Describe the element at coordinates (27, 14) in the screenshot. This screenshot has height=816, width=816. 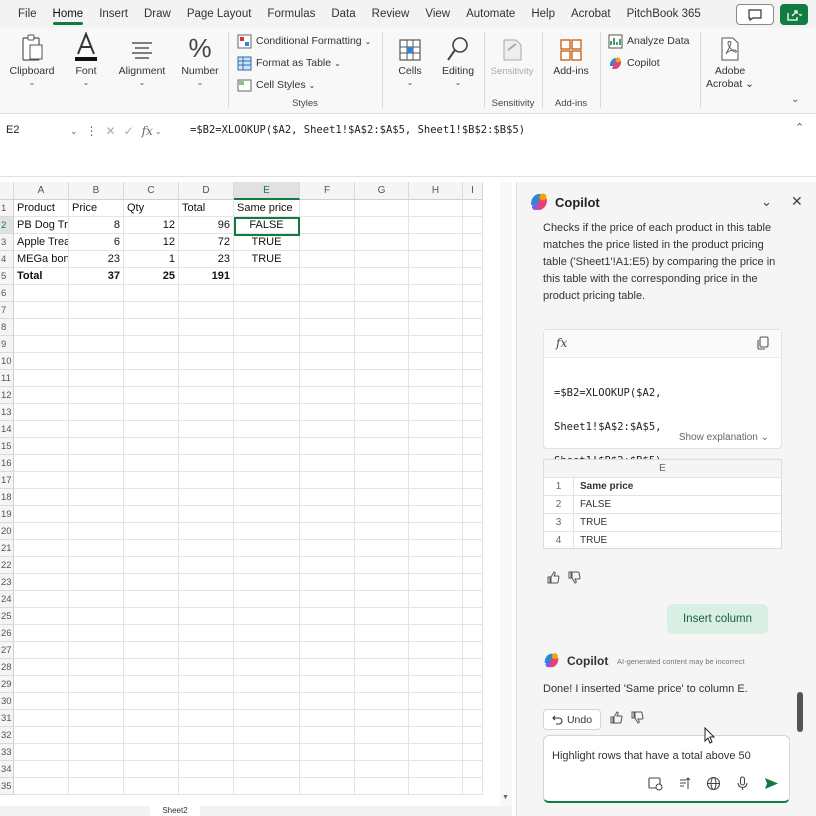
I see `menu-tab-file: File` at that location.